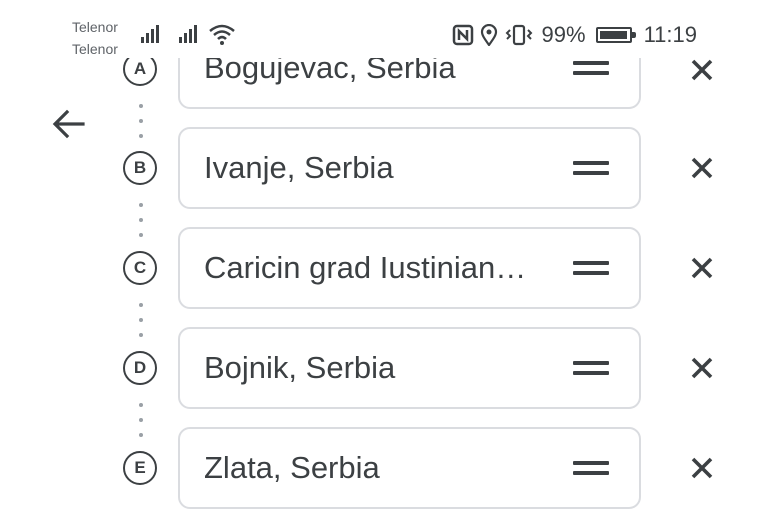  Describe the element at coordinates (300, 367) in the screenshot. I see `waypoint-name: Bojnik, Serbia` at that location.